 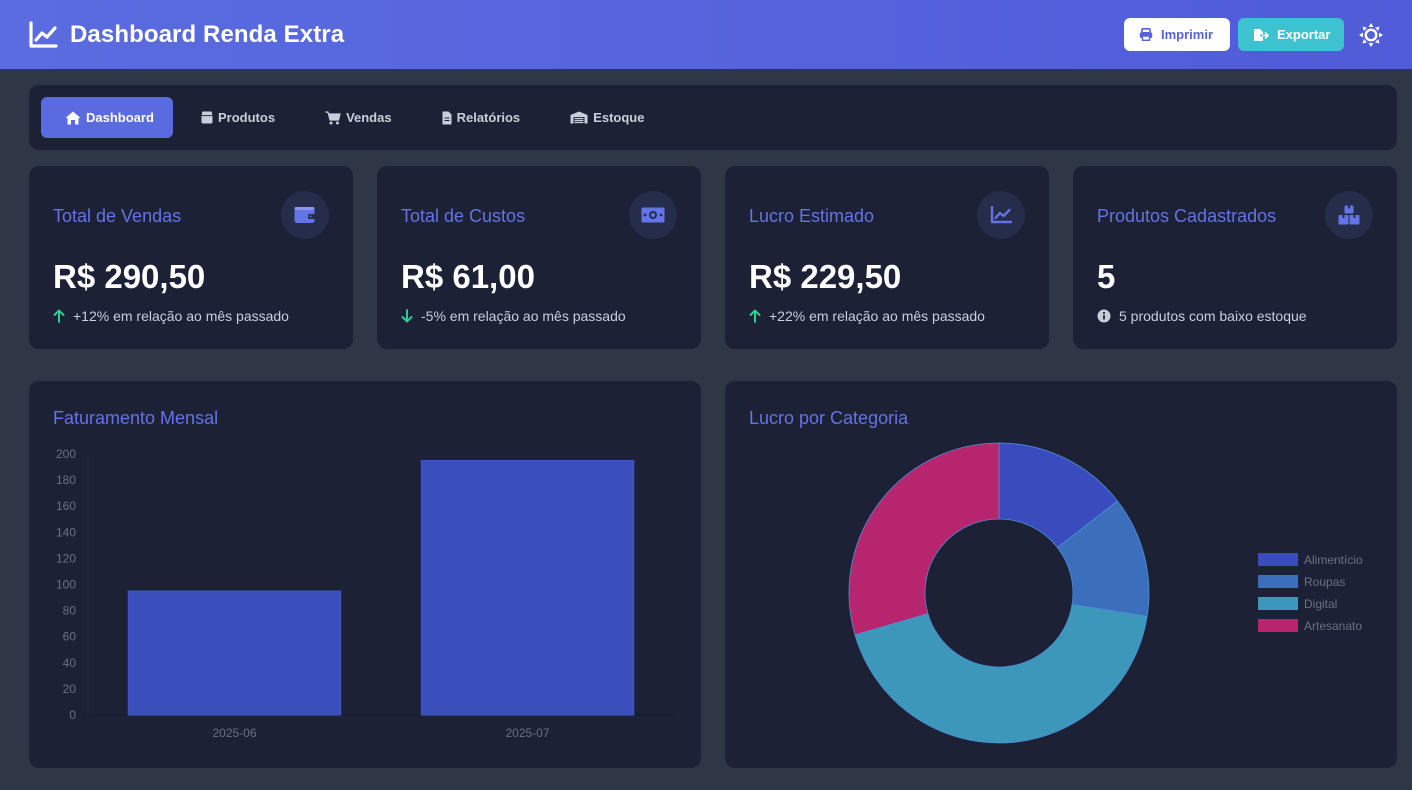 What do you see at coordinates (488, 117) in the screenshot?
I see `nav-label: Relatórios` at bounding box center [488, 117].